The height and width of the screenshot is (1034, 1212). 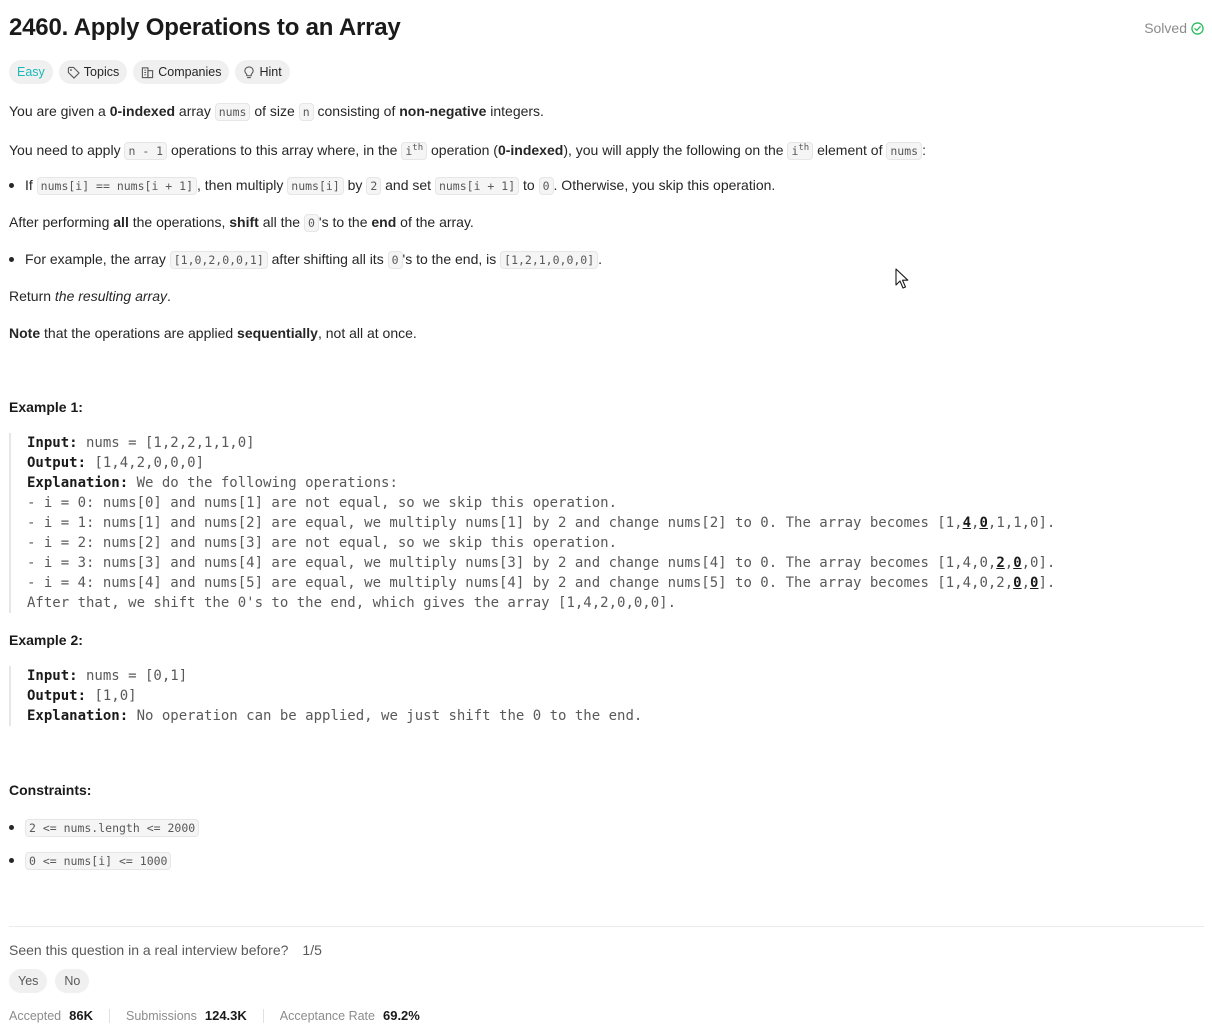 What do you see at coordinates (49, 981) in the screenshot?
I see `interview-vote: Yes No` at bounding box center [49, 981].